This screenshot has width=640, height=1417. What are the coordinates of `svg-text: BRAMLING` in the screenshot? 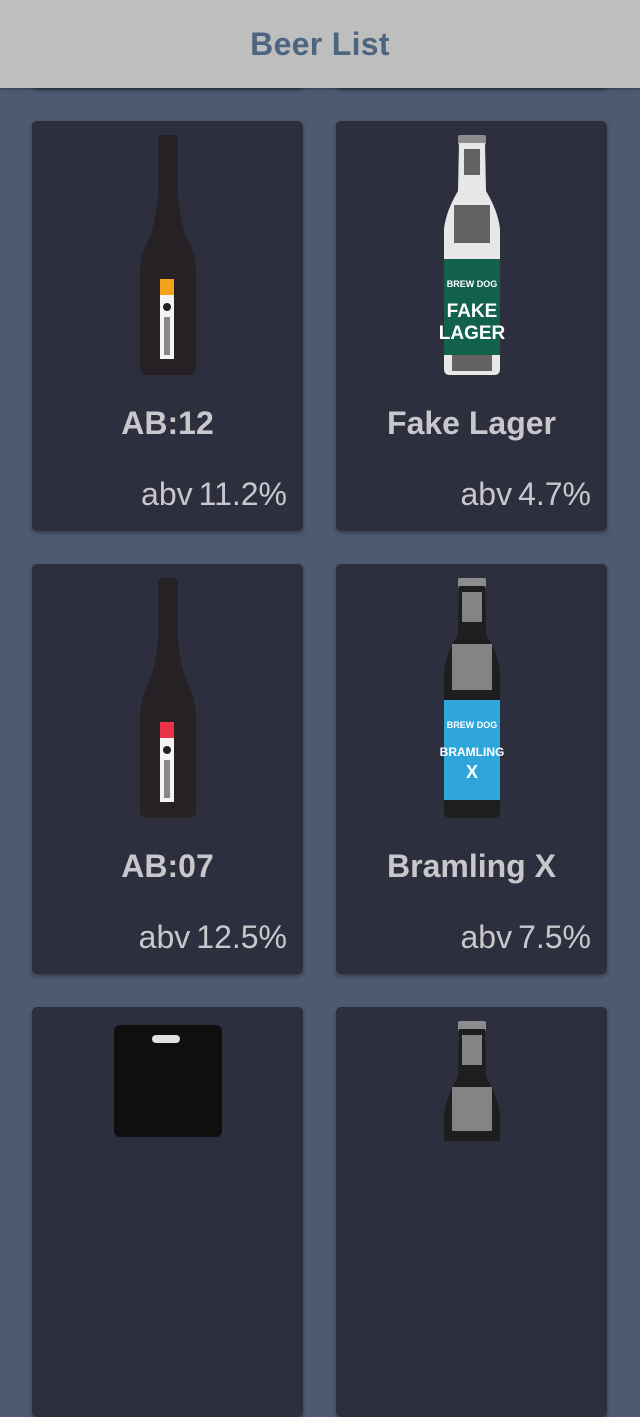 It's located at (471, 752).